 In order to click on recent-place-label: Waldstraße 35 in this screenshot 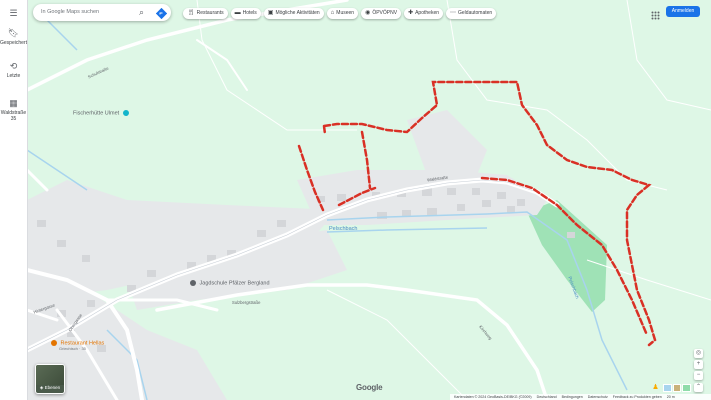, I will do `click(13, 116)`.